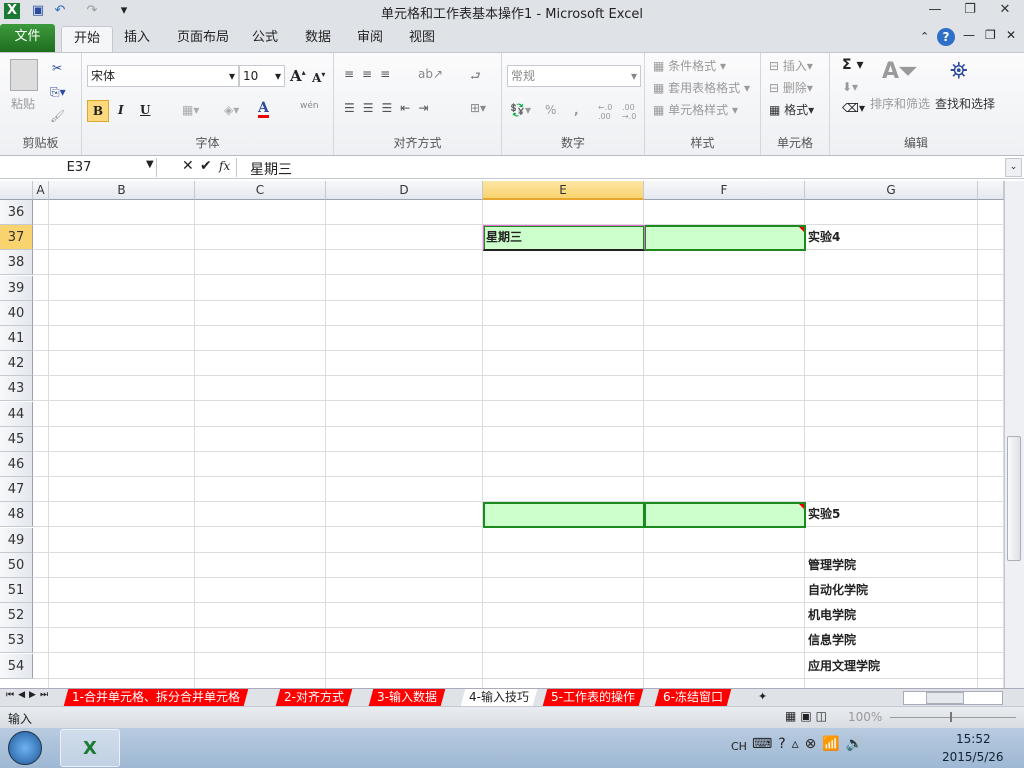 This screenshot has height=768, width=1024. What do you see at coordinates (27, 38) in the screenshot?
I see `tab-file: 文件` at bounding box center [27, 38].